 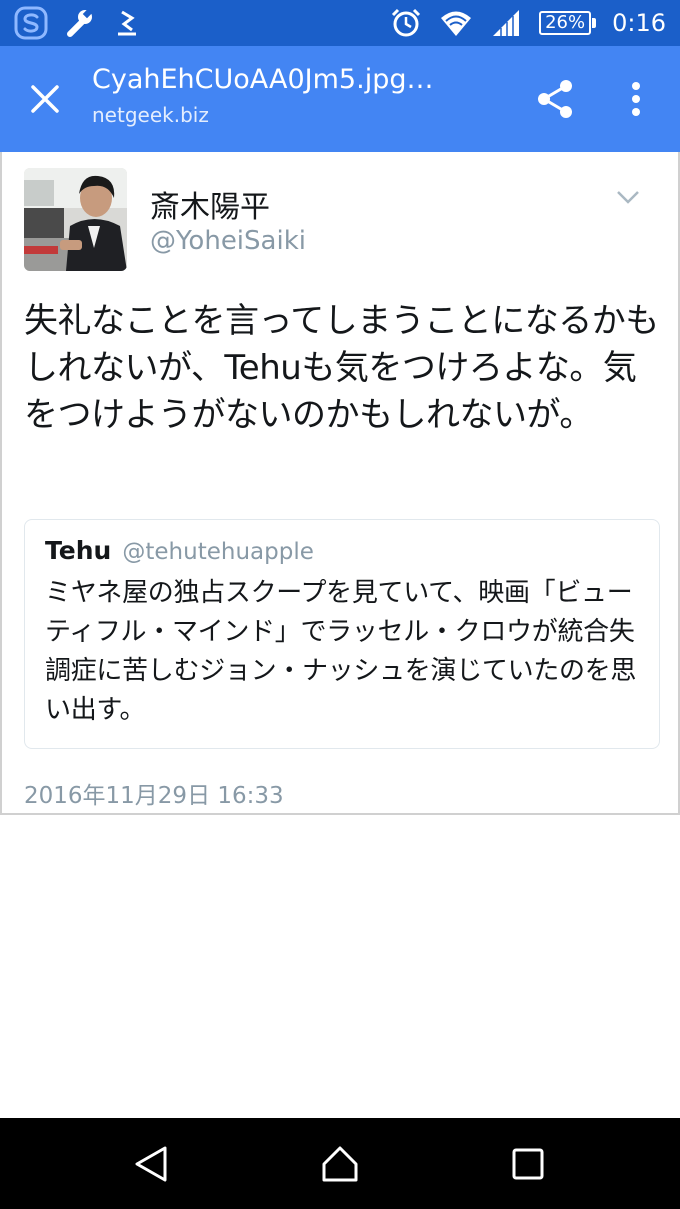 What do you see at coordinates (297, 95) in the screenshot?
I see `title-block: CyahEhCUoAA0Jm5.jpg… netgeek.biz` at bounding box center [297, 95].